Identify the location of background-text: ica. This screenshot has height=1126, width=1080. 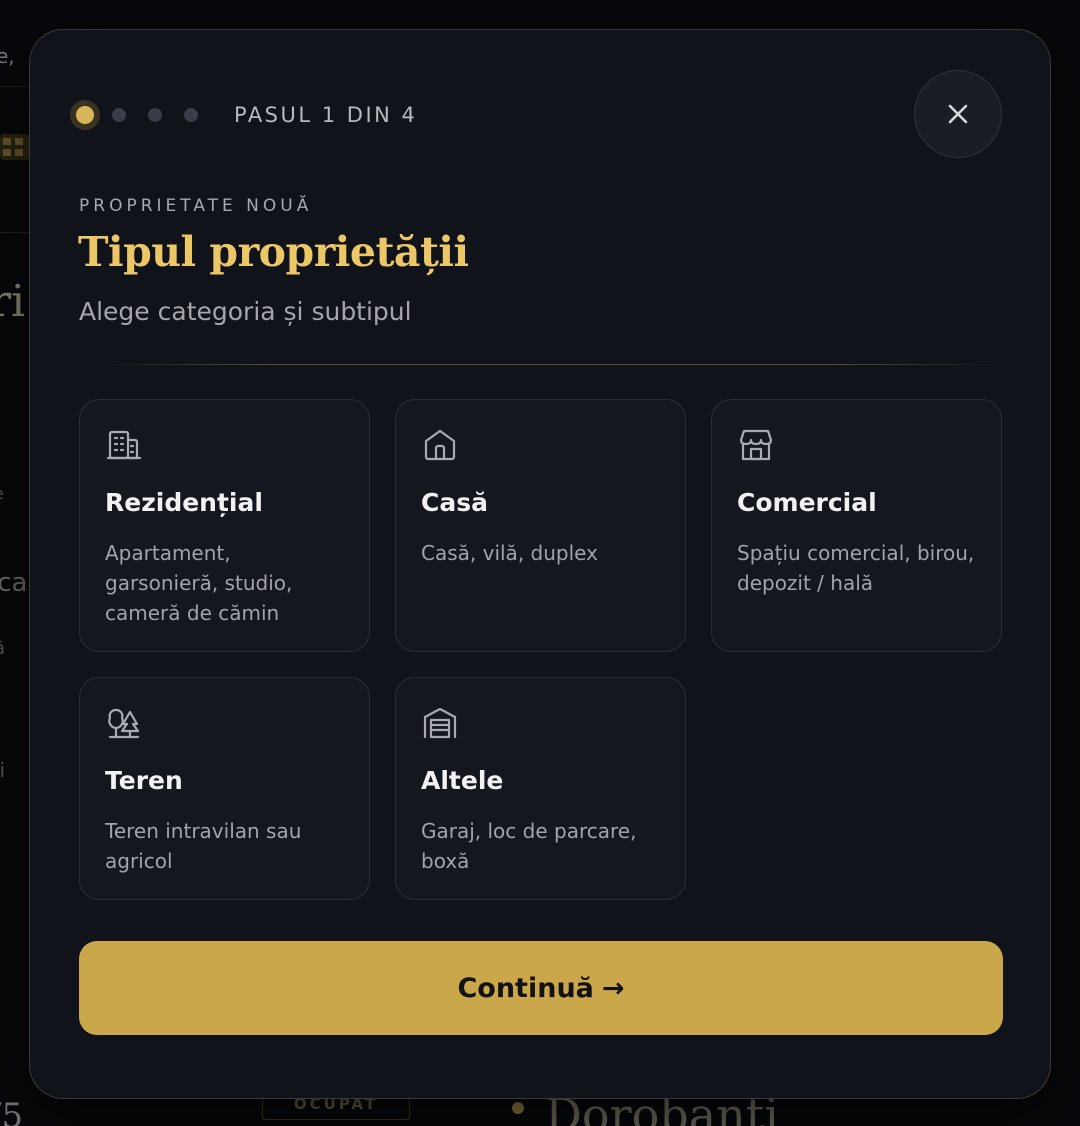
(14, 583).